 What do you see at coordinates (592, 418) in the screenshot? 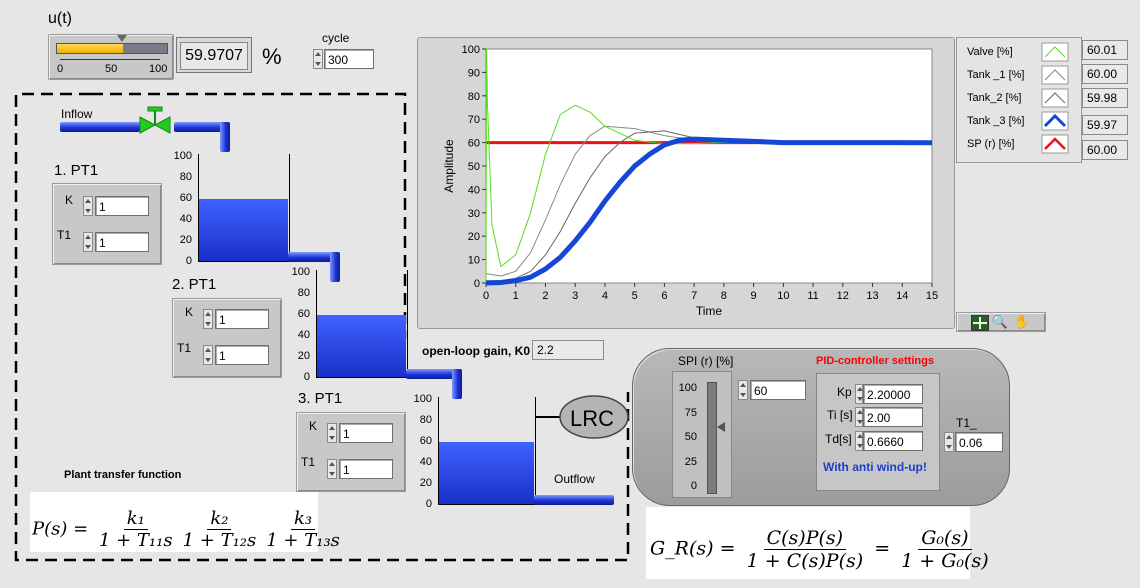
I see `lrc-label: LRC` at bounding box center [592, 418].